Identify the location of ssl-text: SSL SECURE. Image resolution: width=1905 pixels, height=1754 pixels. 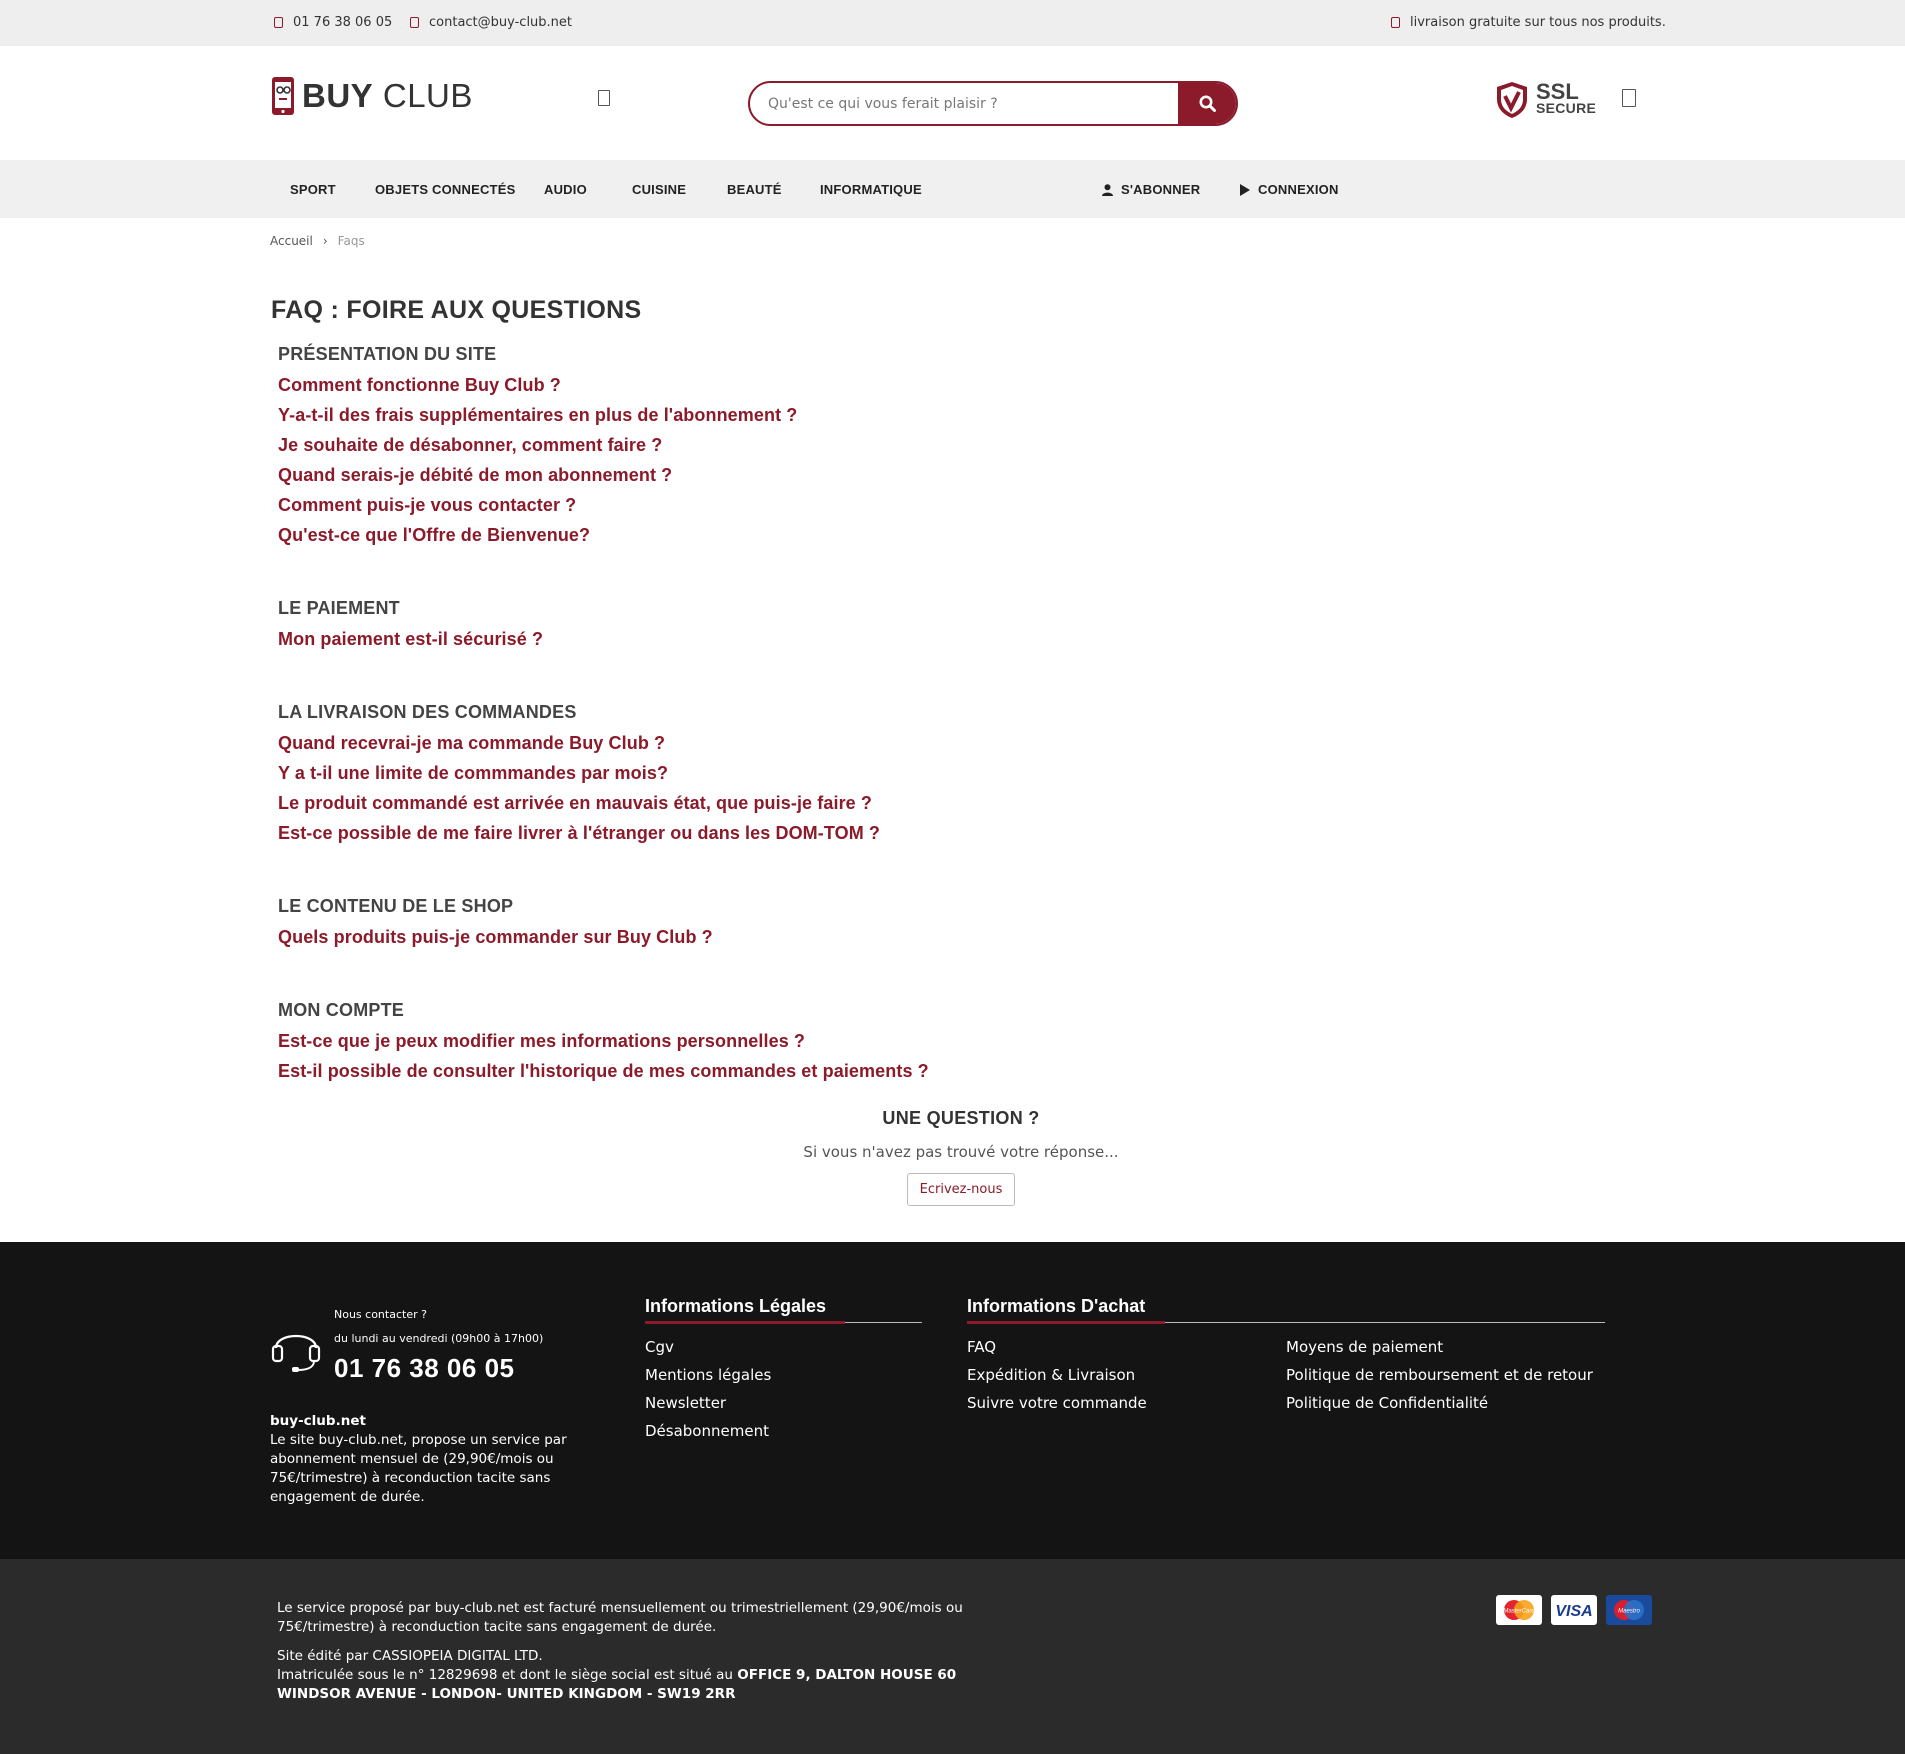
(1566, 99).